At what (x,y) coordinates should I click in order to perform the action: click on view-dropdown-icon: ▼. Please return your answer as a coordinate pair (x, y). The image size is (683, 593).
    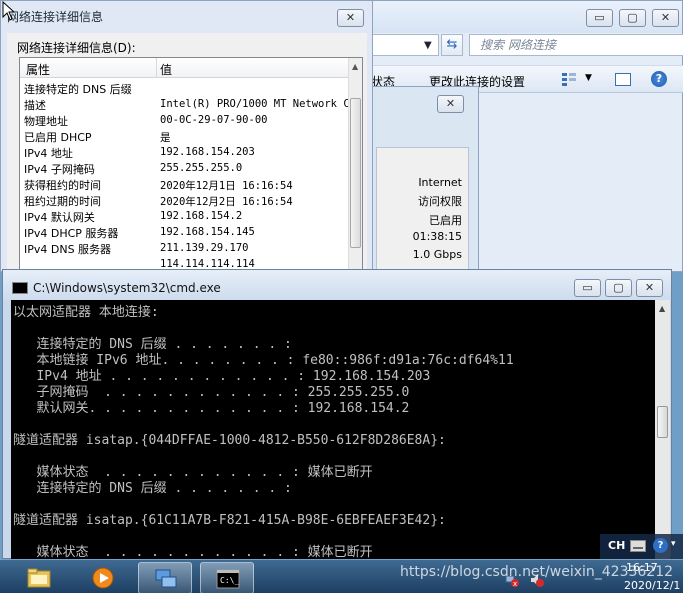
    Looking at the image, I should click on (588, 78).